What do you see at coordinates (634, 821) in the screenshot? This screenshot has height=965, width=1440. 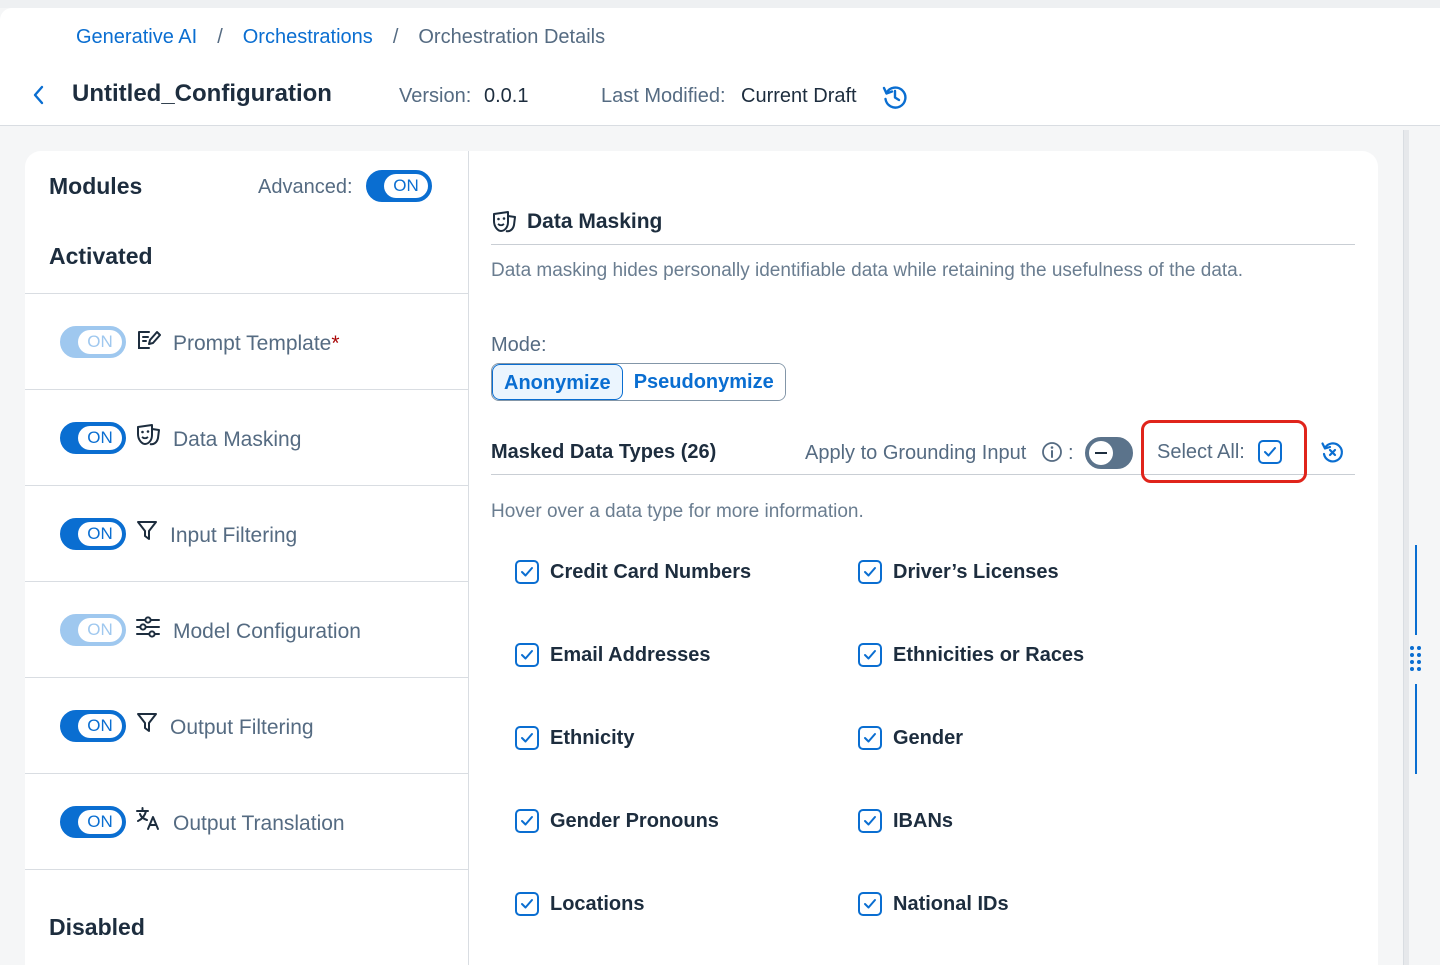 I see `data-type-label: Gender Pronouns` at bounding box center [634, 821].